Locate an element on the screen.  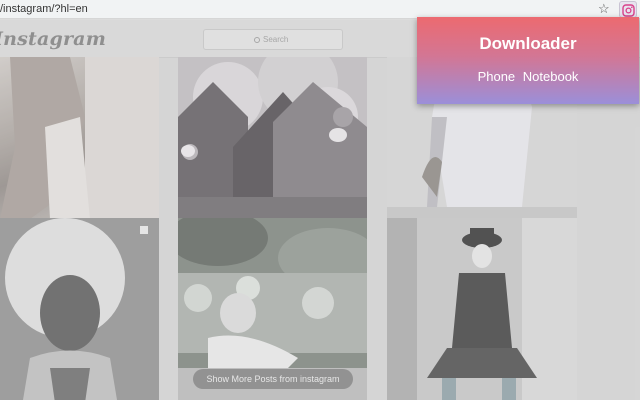
popup-options: Phone Notebook is located at coordinates (528, 76).